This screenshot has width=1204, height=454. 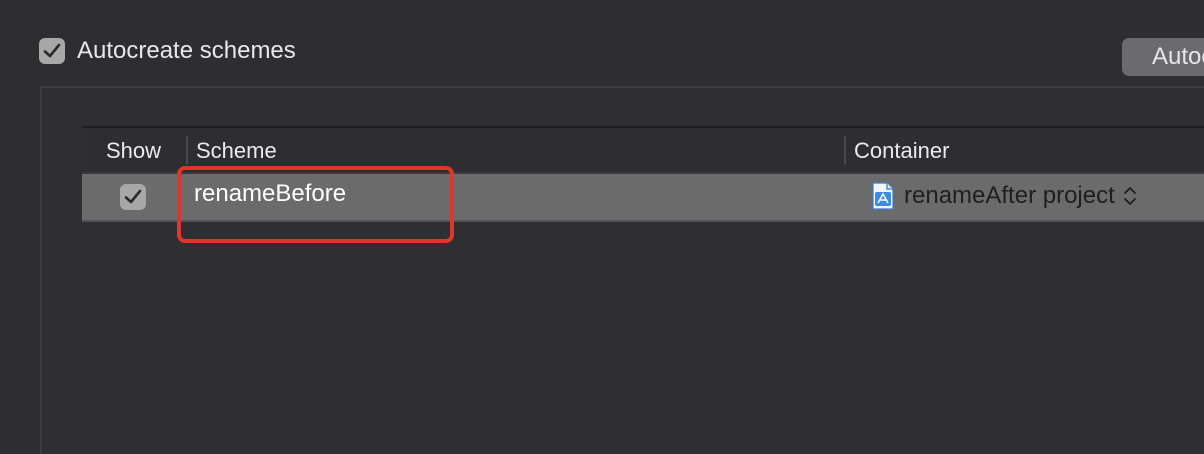 I want to click on column-header-container: Container, so click(x=901, y=151).